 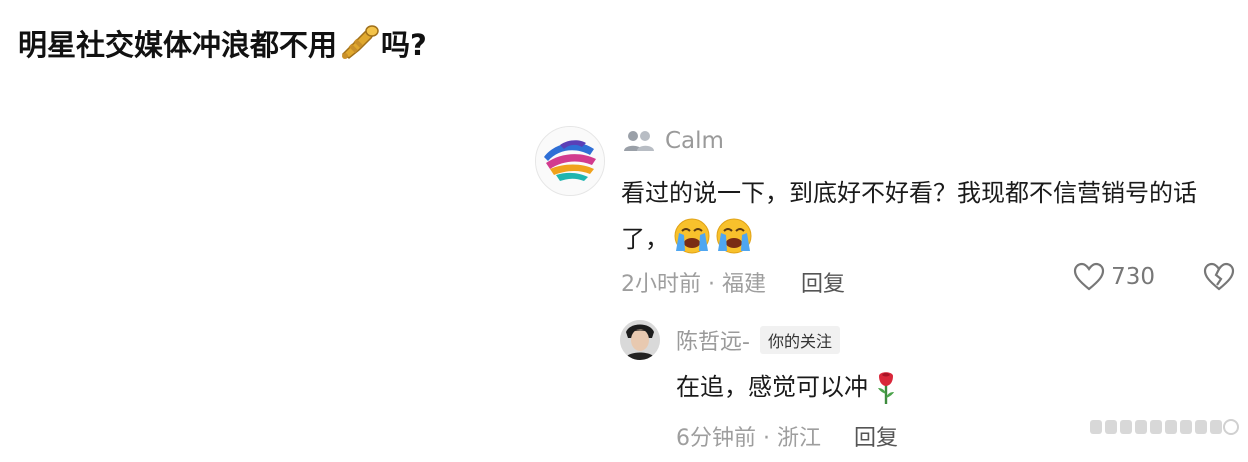 I want to click on comment-header: Calm, so click(x=673, y=141).